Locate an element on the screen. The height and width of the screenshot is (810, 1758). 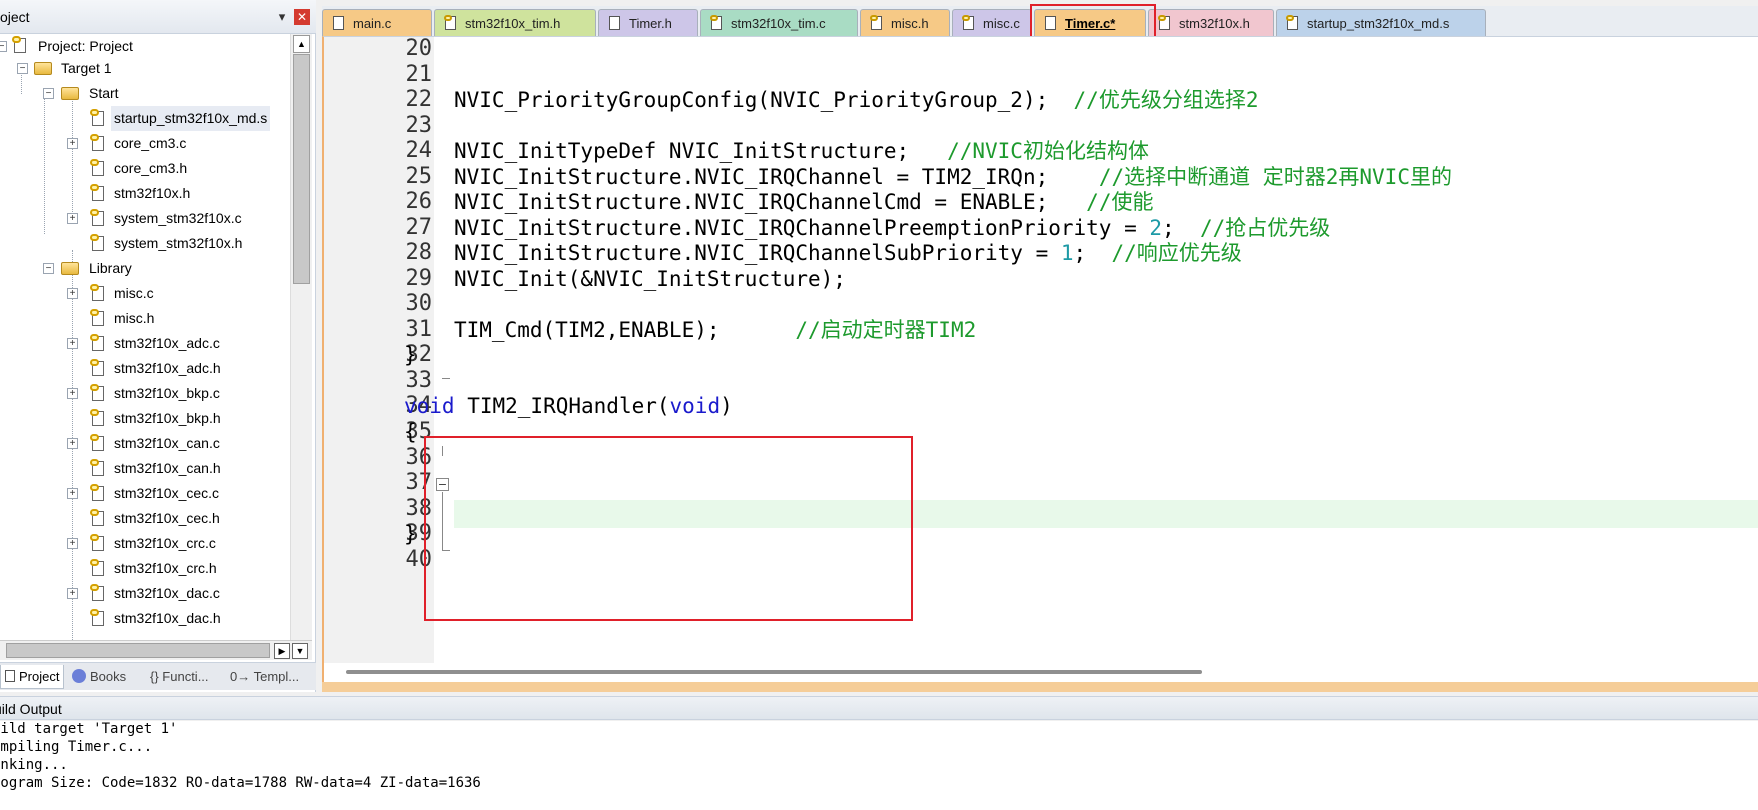
tree-item-label: stm32f10x_adc.c is located at coordinates (167, 343).